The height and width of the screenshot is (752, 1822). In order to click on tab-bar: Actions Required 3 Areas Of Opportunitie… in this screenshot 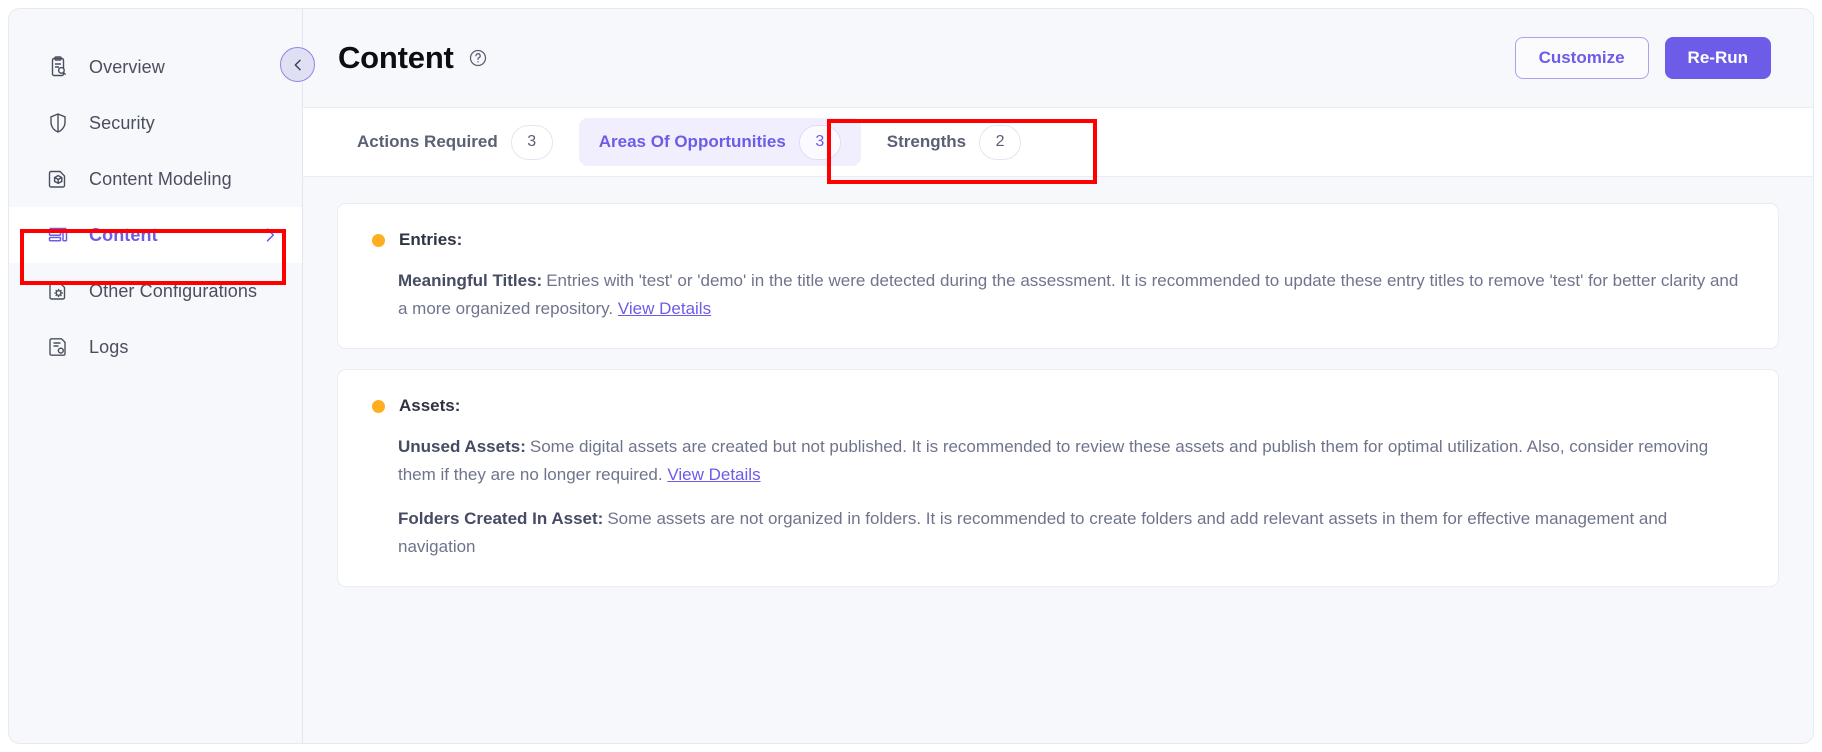, I will do `click(1058, 142)`.